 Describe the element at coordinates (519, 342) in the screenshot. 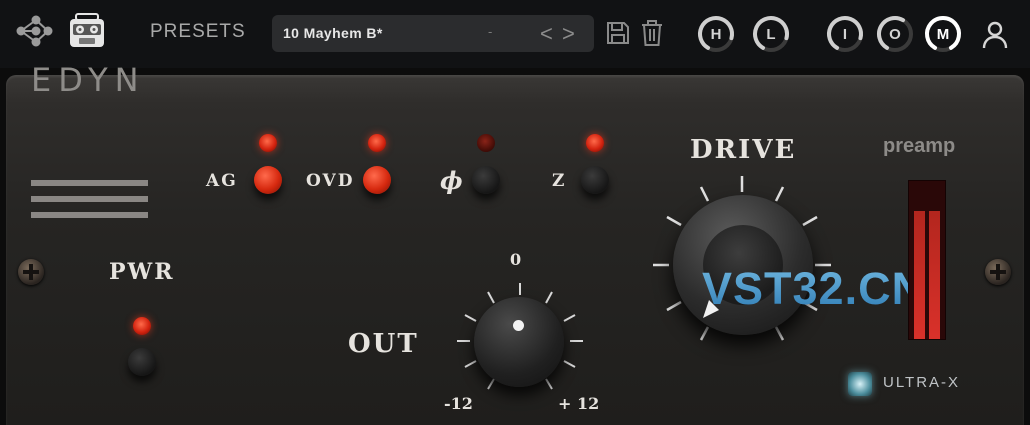

I see `out-knob` at that location.